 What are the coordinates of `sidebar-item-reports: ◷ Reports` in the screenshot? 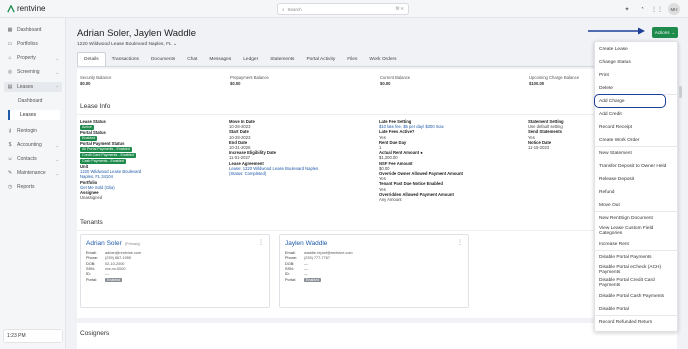 It's located at (33, 187).